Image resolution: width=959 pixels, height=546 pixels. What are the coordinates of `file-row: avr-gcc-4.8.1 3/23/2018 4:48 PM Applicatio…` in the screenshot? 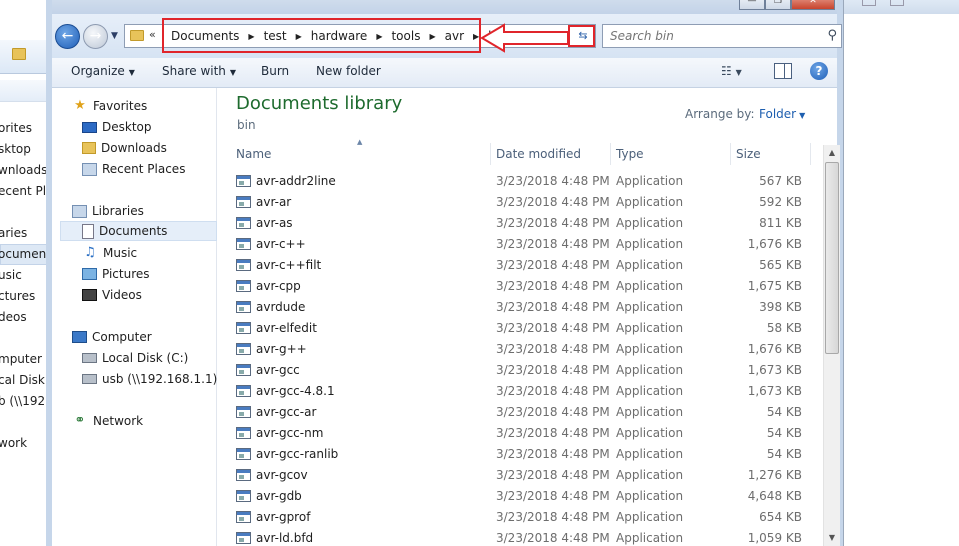 It's located at (524, 392).